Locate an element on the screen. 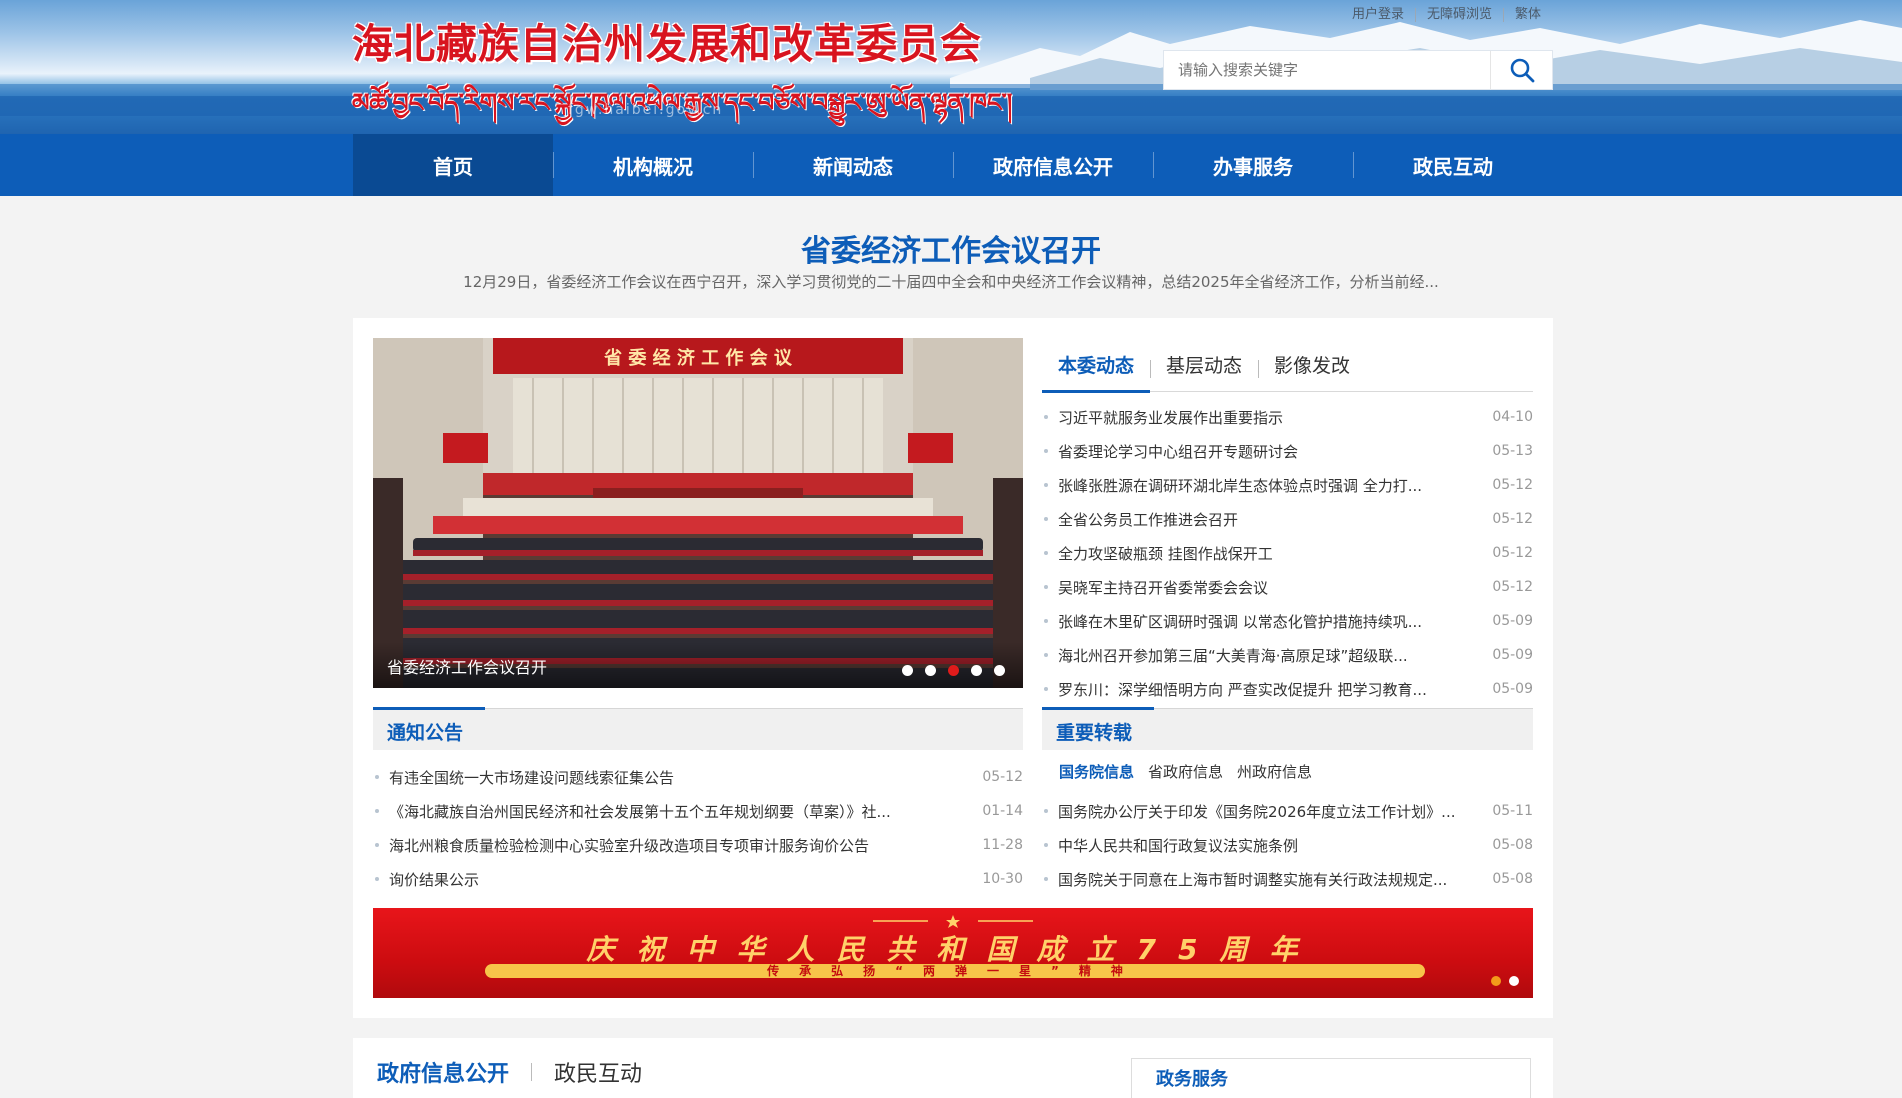 The height and width of the screenshot is (1098, 1902). list-item: 张峰张胜源在调研环湖北岸生态体验点时强调 全力打... 05-12 is located at coordinates (1287, 485).